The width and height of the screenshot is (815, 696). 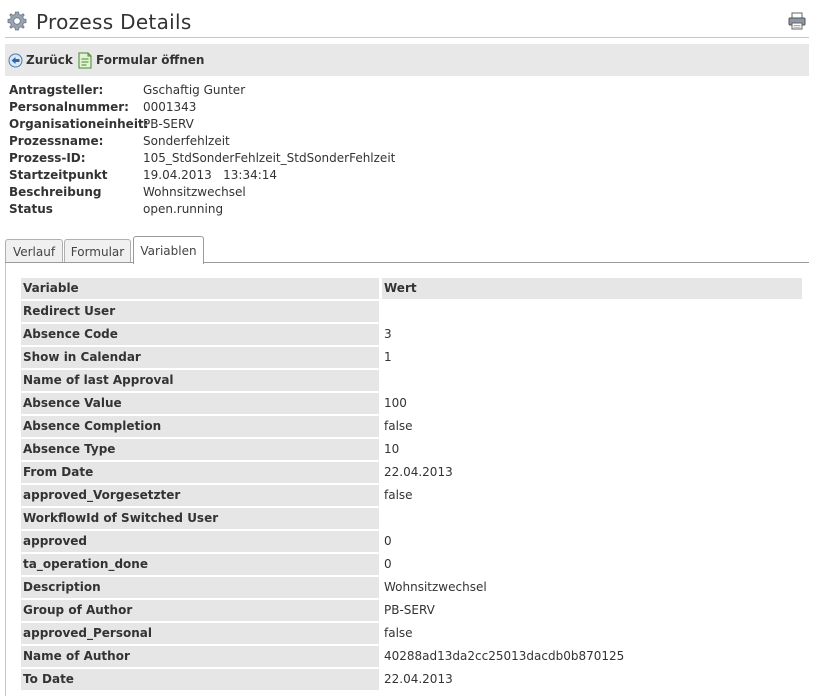 What do you see at coordinates (395, 403) in the screenshot?
I see `variable-value: 100` at bounding box center [395, 403].